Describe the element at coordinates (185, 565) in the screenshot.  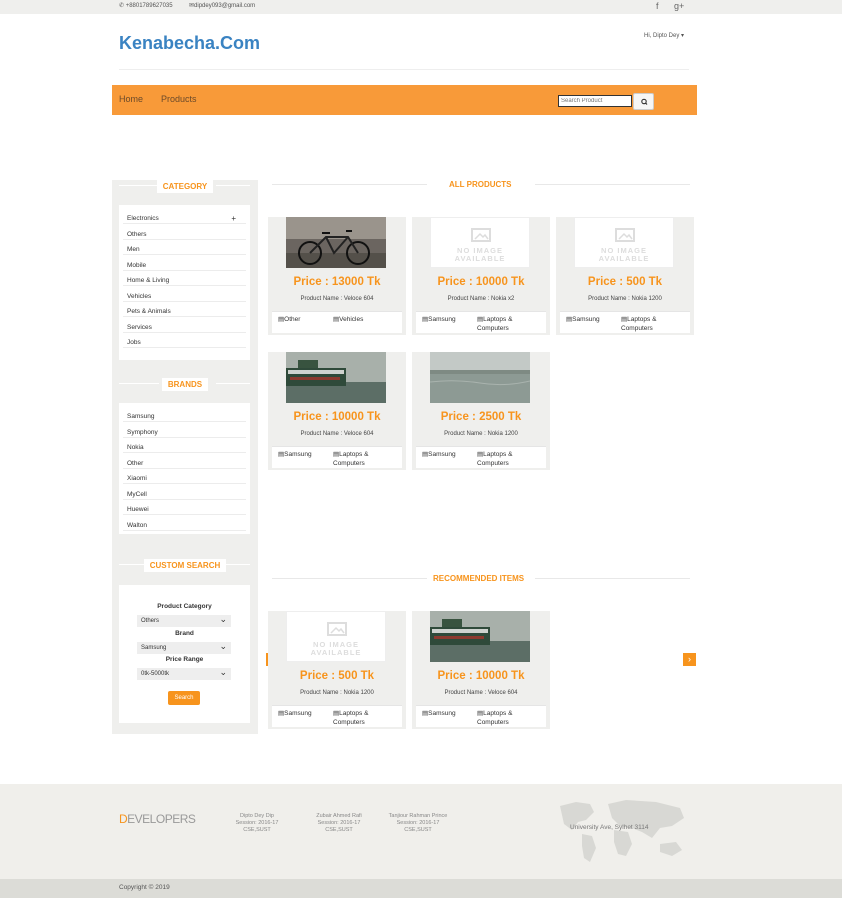
I see `custom-search-heading: CUSTOM SEARCH` at that location.